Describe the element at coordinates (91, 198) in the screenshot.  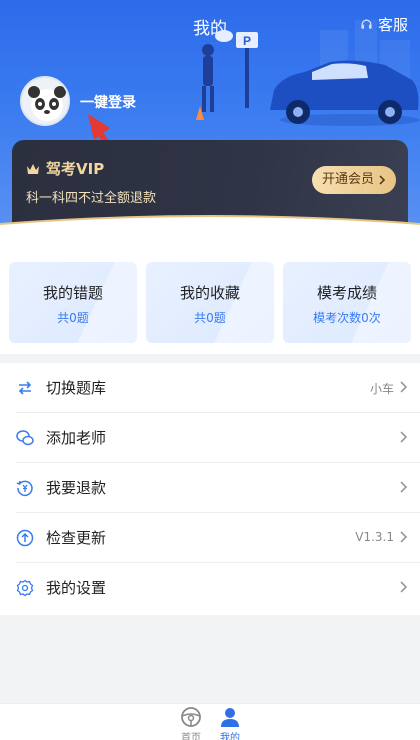
I see `vip-subtitle: 科一科四不过全额退款` at that location.